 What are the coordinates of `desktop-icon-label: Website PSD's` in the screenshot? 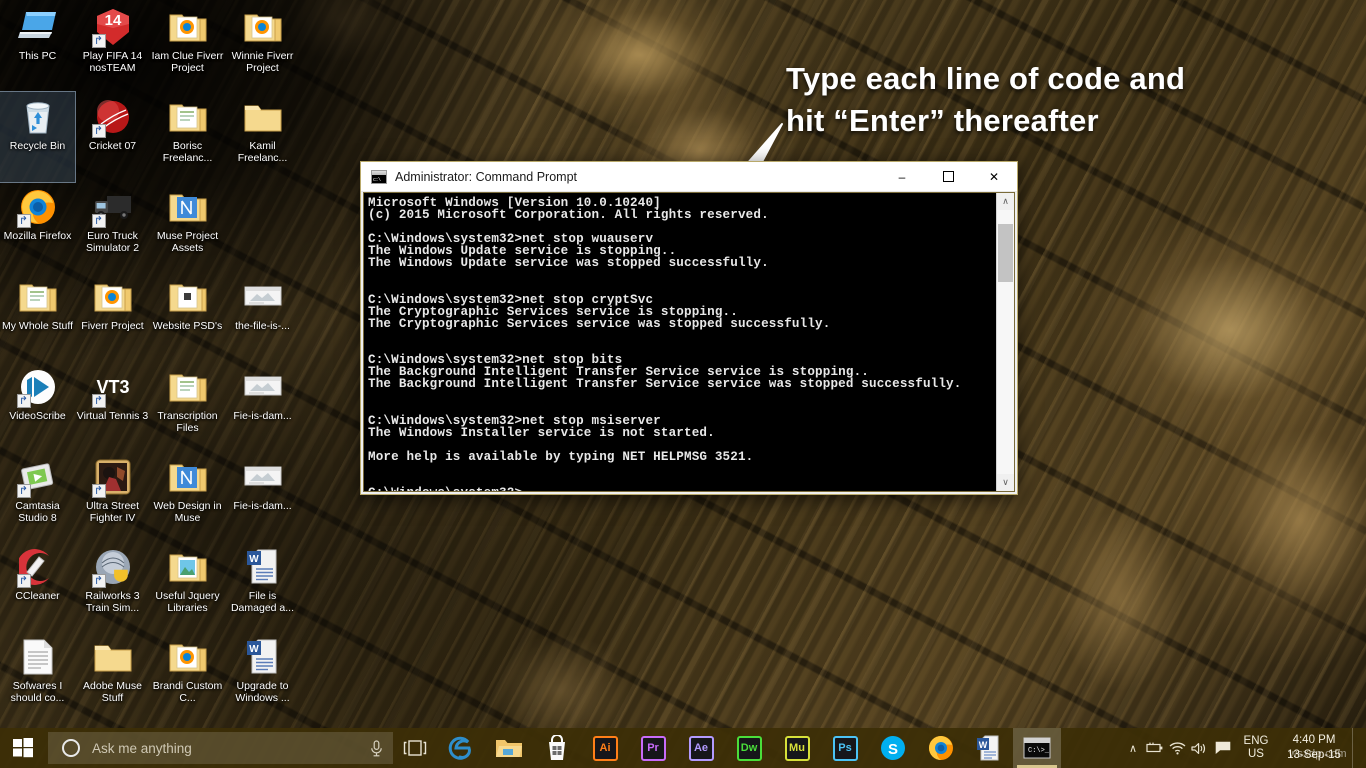 It's located at (187, 326).